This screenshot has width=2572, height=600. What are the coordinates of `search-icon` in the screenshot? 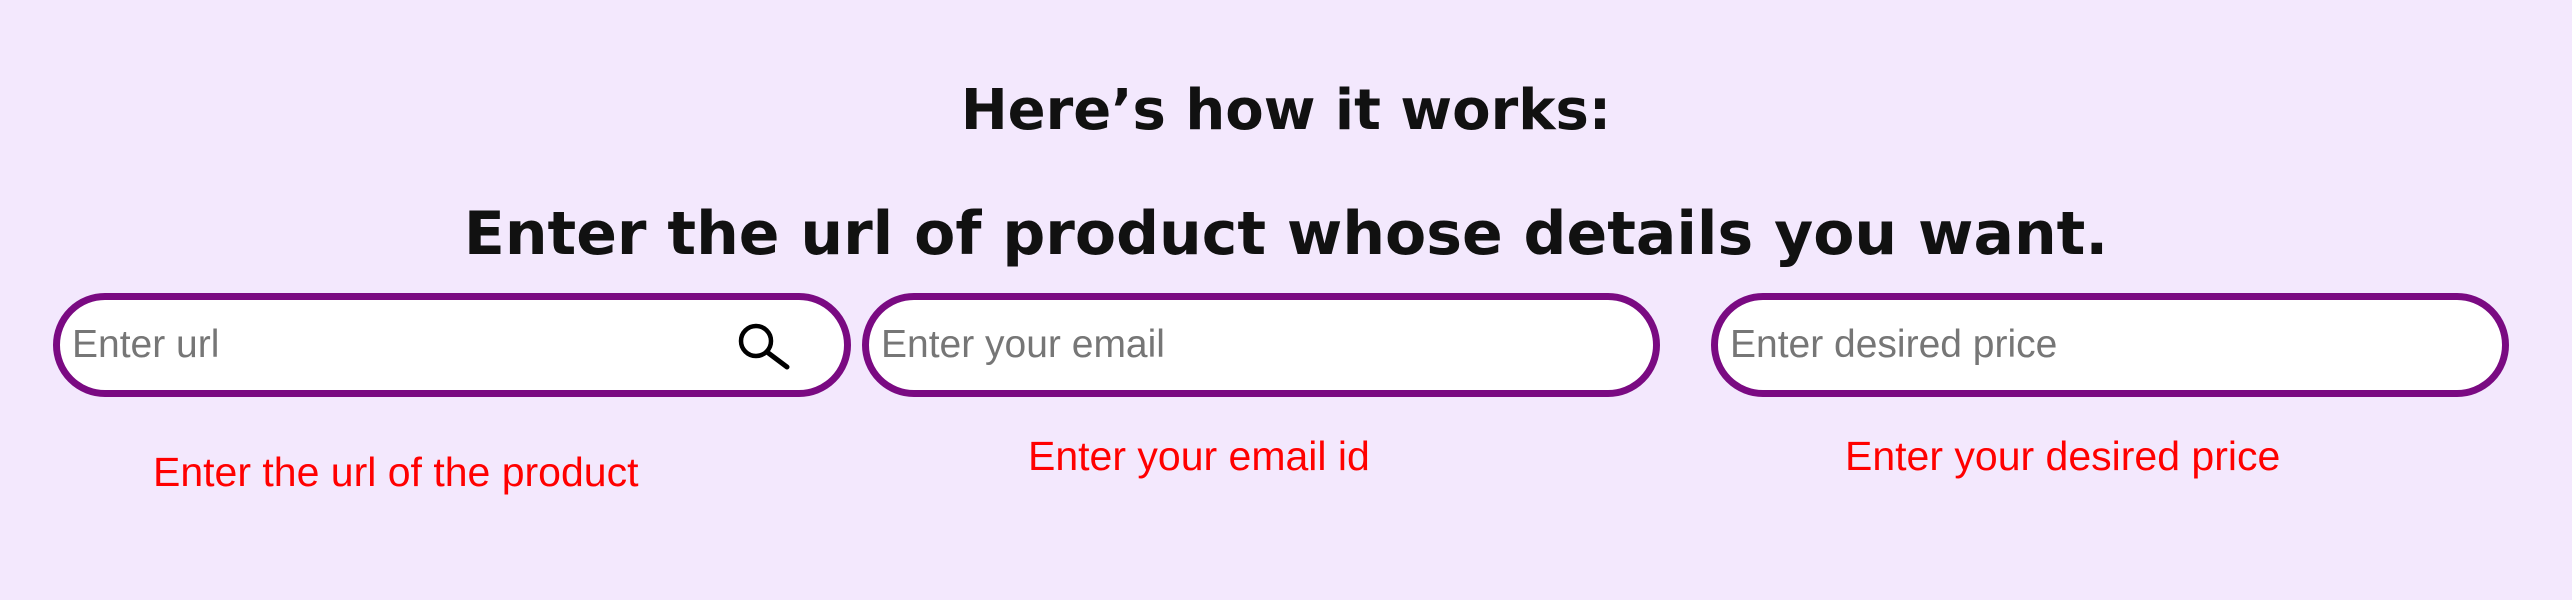 It's located at (762, 346).